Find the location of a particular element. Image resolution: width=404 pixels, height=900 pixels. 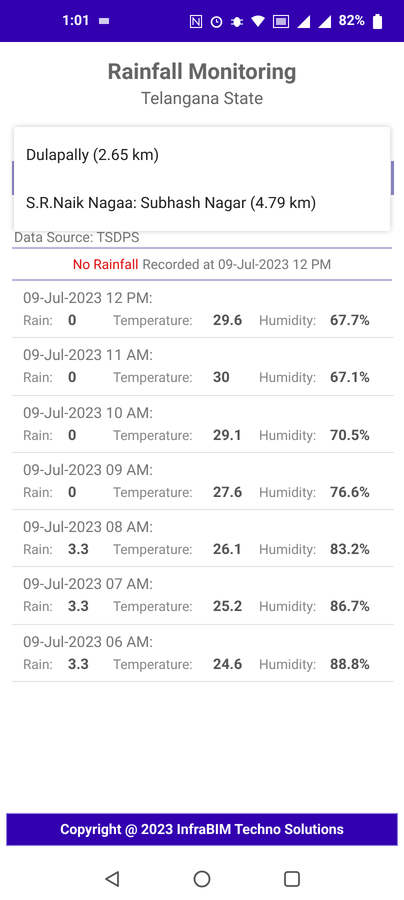

status-time: 1:01 is located at coordinates (76, 21).